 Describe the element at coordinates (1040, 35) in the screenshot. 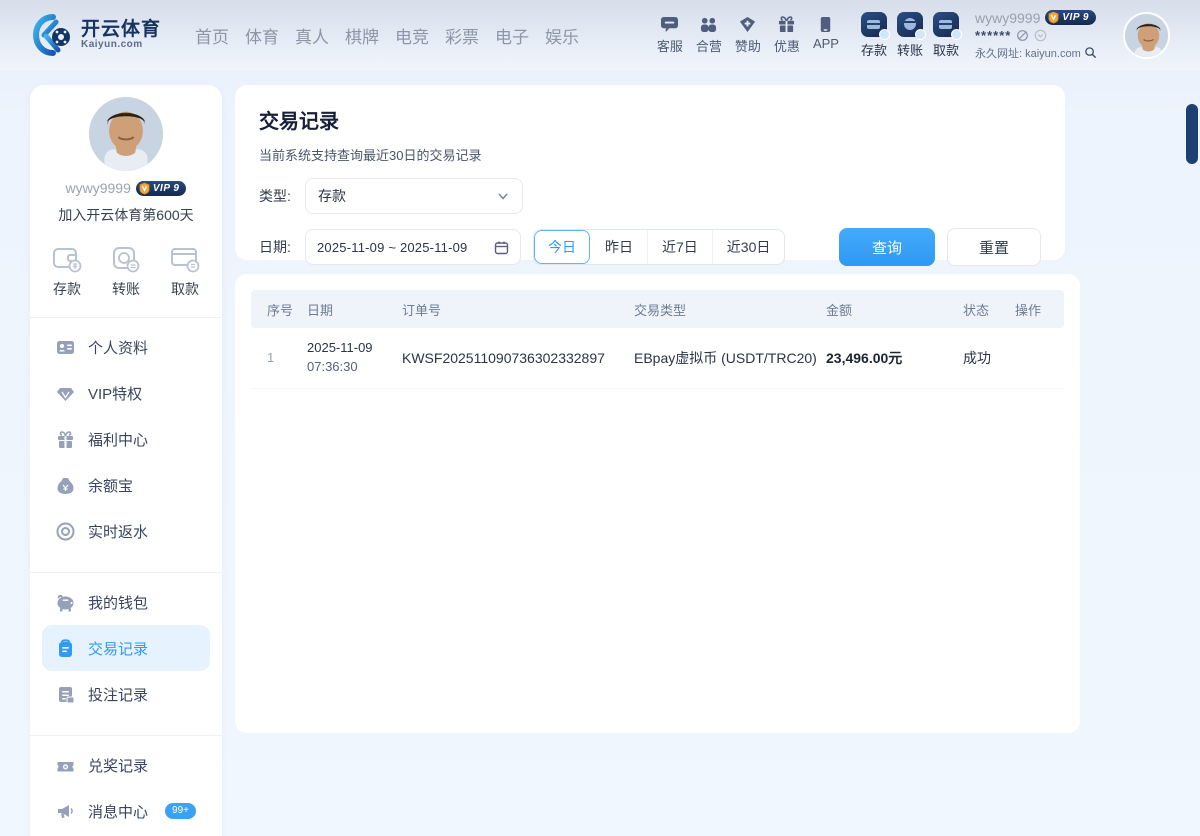

I see `chevron-circle-icon` at that location.